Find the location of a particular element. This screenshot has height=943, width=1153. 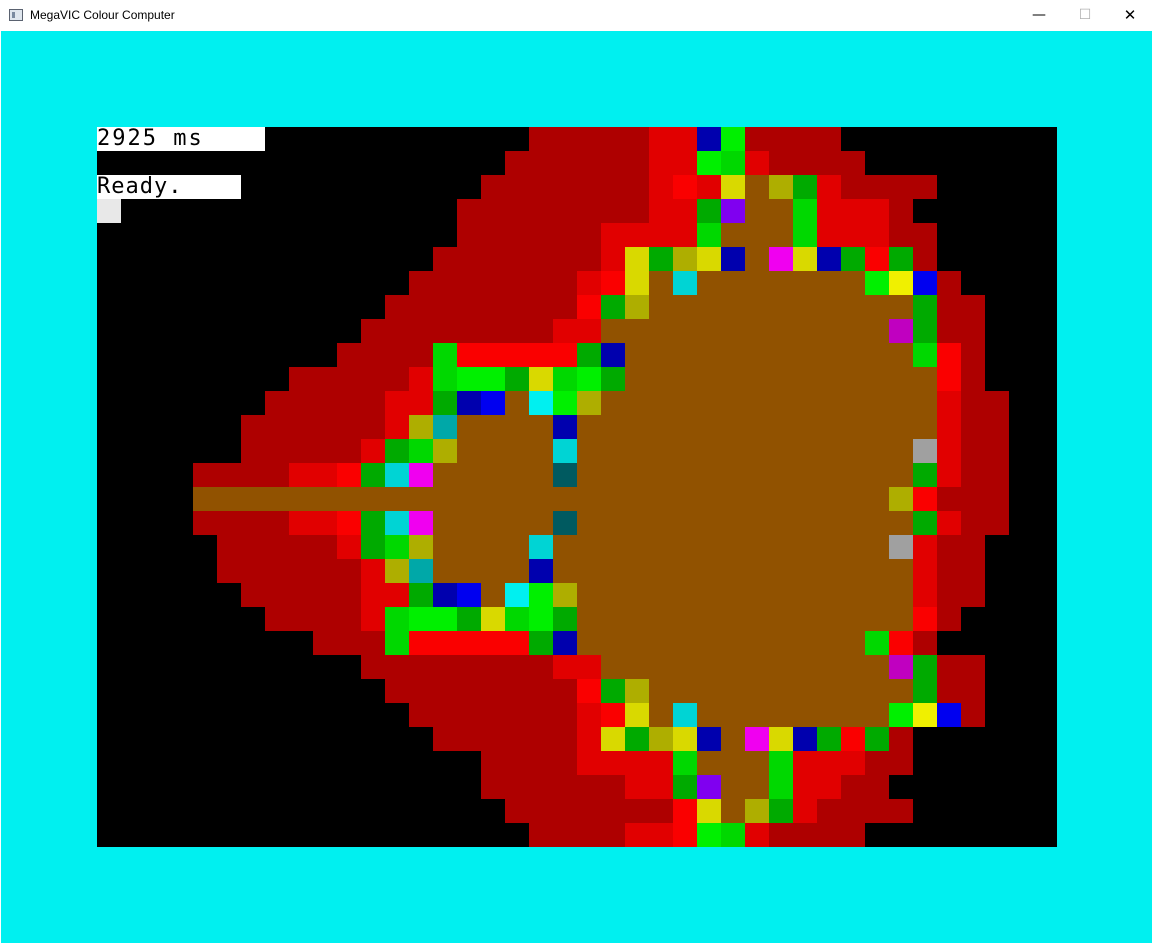

maximize-button: ☐ is located at coordinates (1085, 15).